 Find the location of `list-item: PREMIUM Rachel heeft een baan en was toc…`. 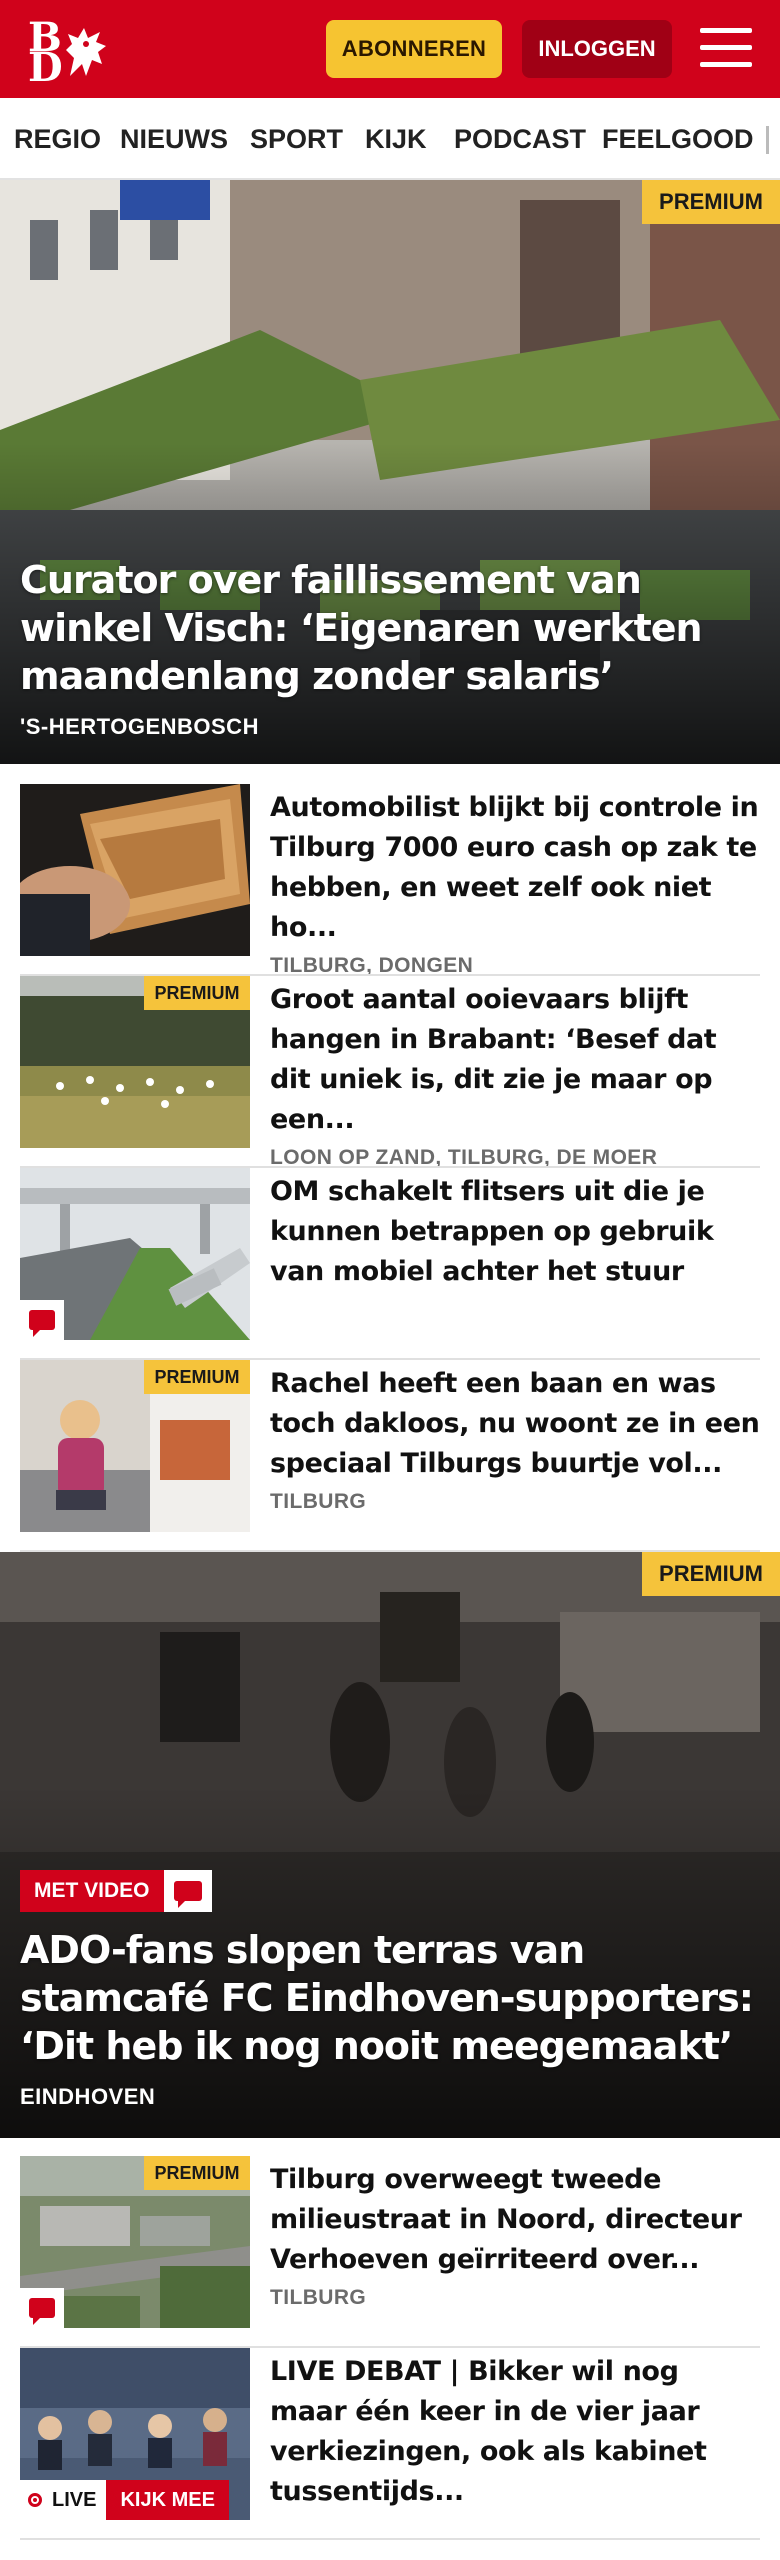

list-item: PREMIUM Rachel heeft een baan en was toc… is located at coordinates (390, 1456).